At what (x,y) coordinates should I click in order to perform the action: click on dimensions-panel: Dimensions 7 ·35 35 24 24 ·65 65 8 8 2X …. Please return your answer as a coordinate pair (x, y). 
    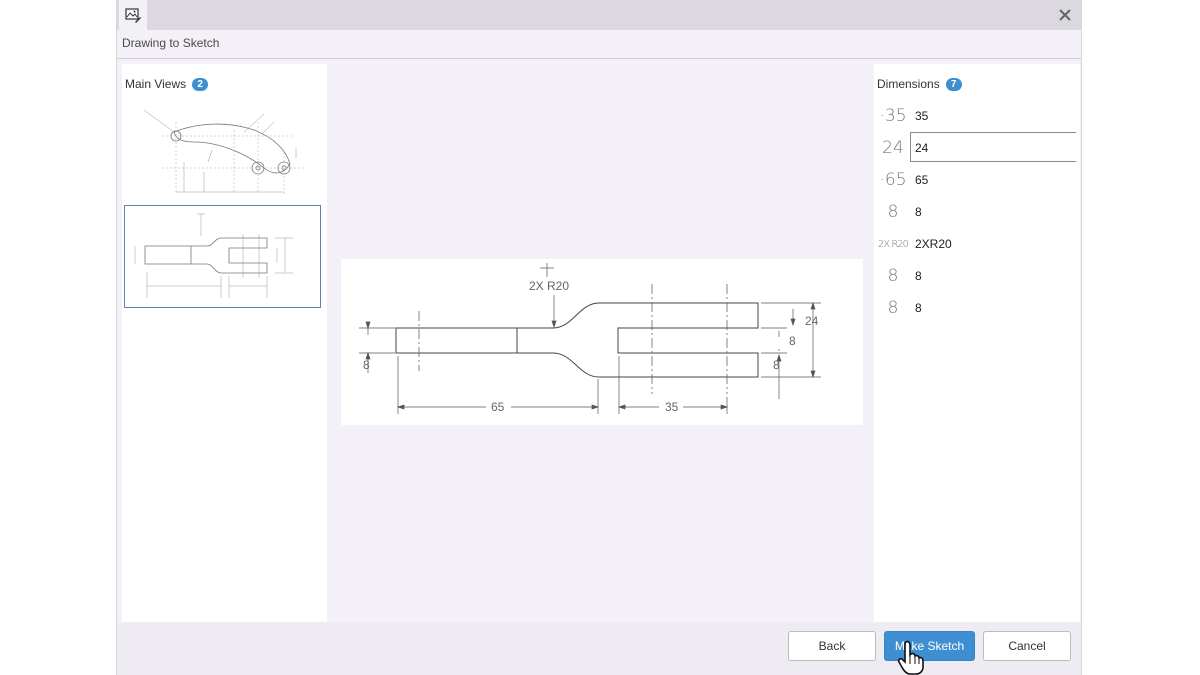
    Looking at the image, I should click on (977, 343).